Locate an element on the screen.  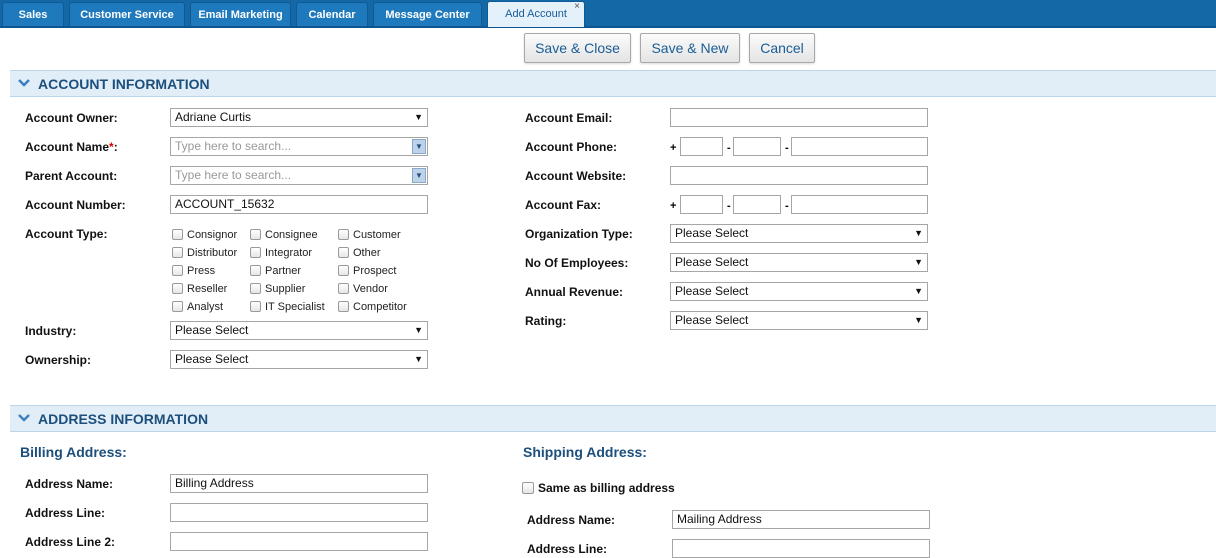
parent-account-search-input: Type here to search... ▼ is located at coordinates (299, 175).